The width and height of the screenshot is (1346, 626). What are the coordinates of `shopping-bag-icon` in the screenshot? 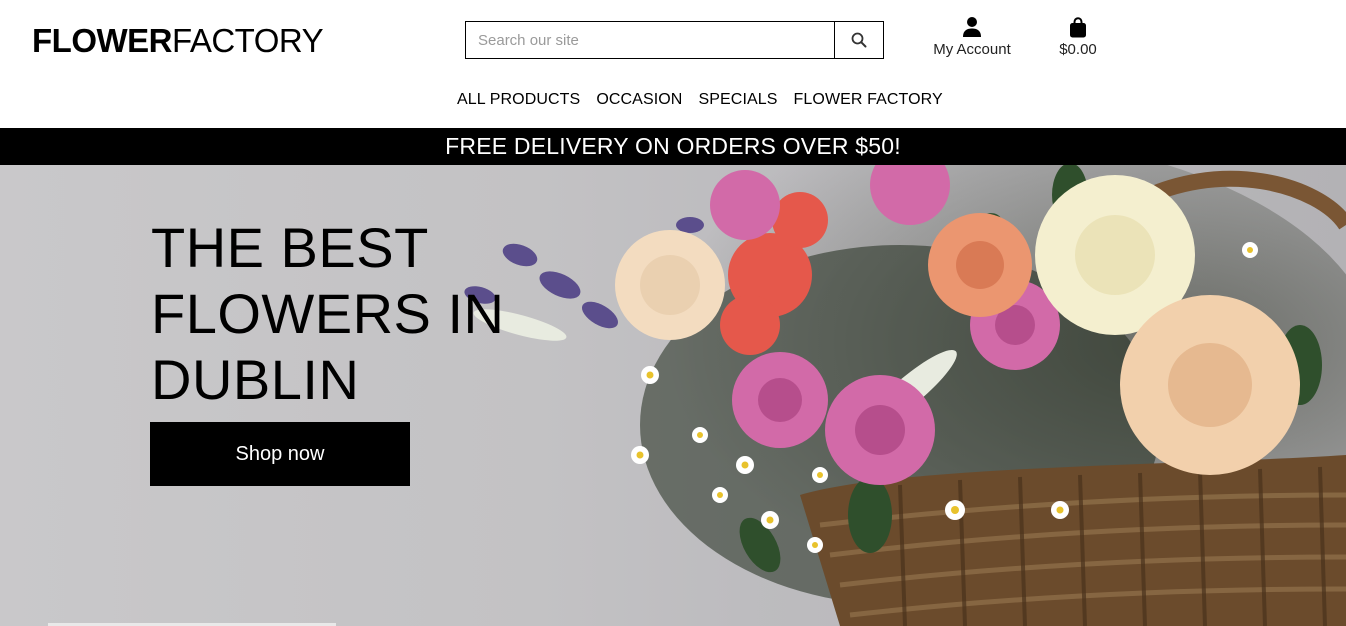 It's located at (1078, 27).